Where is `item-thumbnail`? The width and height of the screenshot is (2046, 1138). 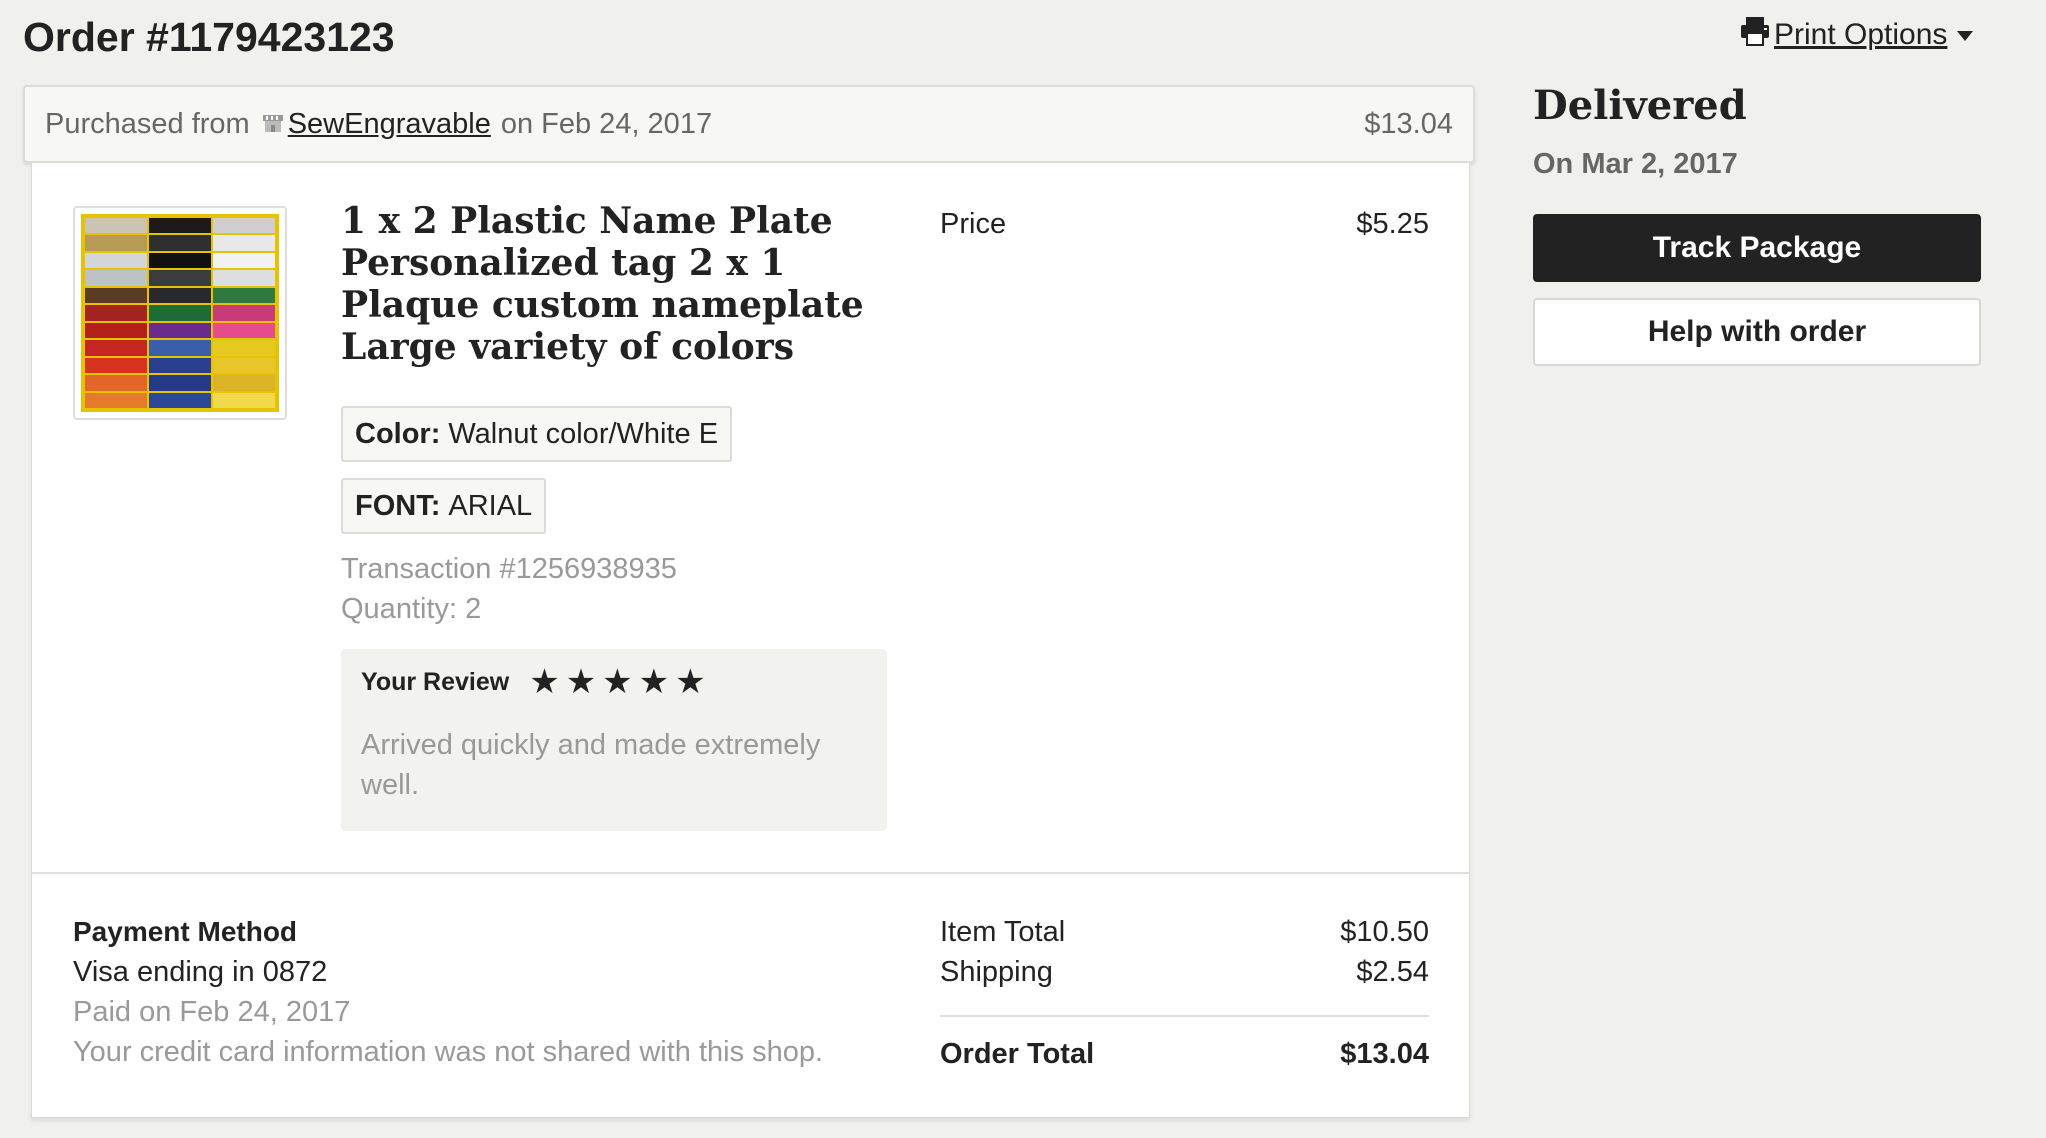 item-thumbnail is located at coordinates (180, 313).